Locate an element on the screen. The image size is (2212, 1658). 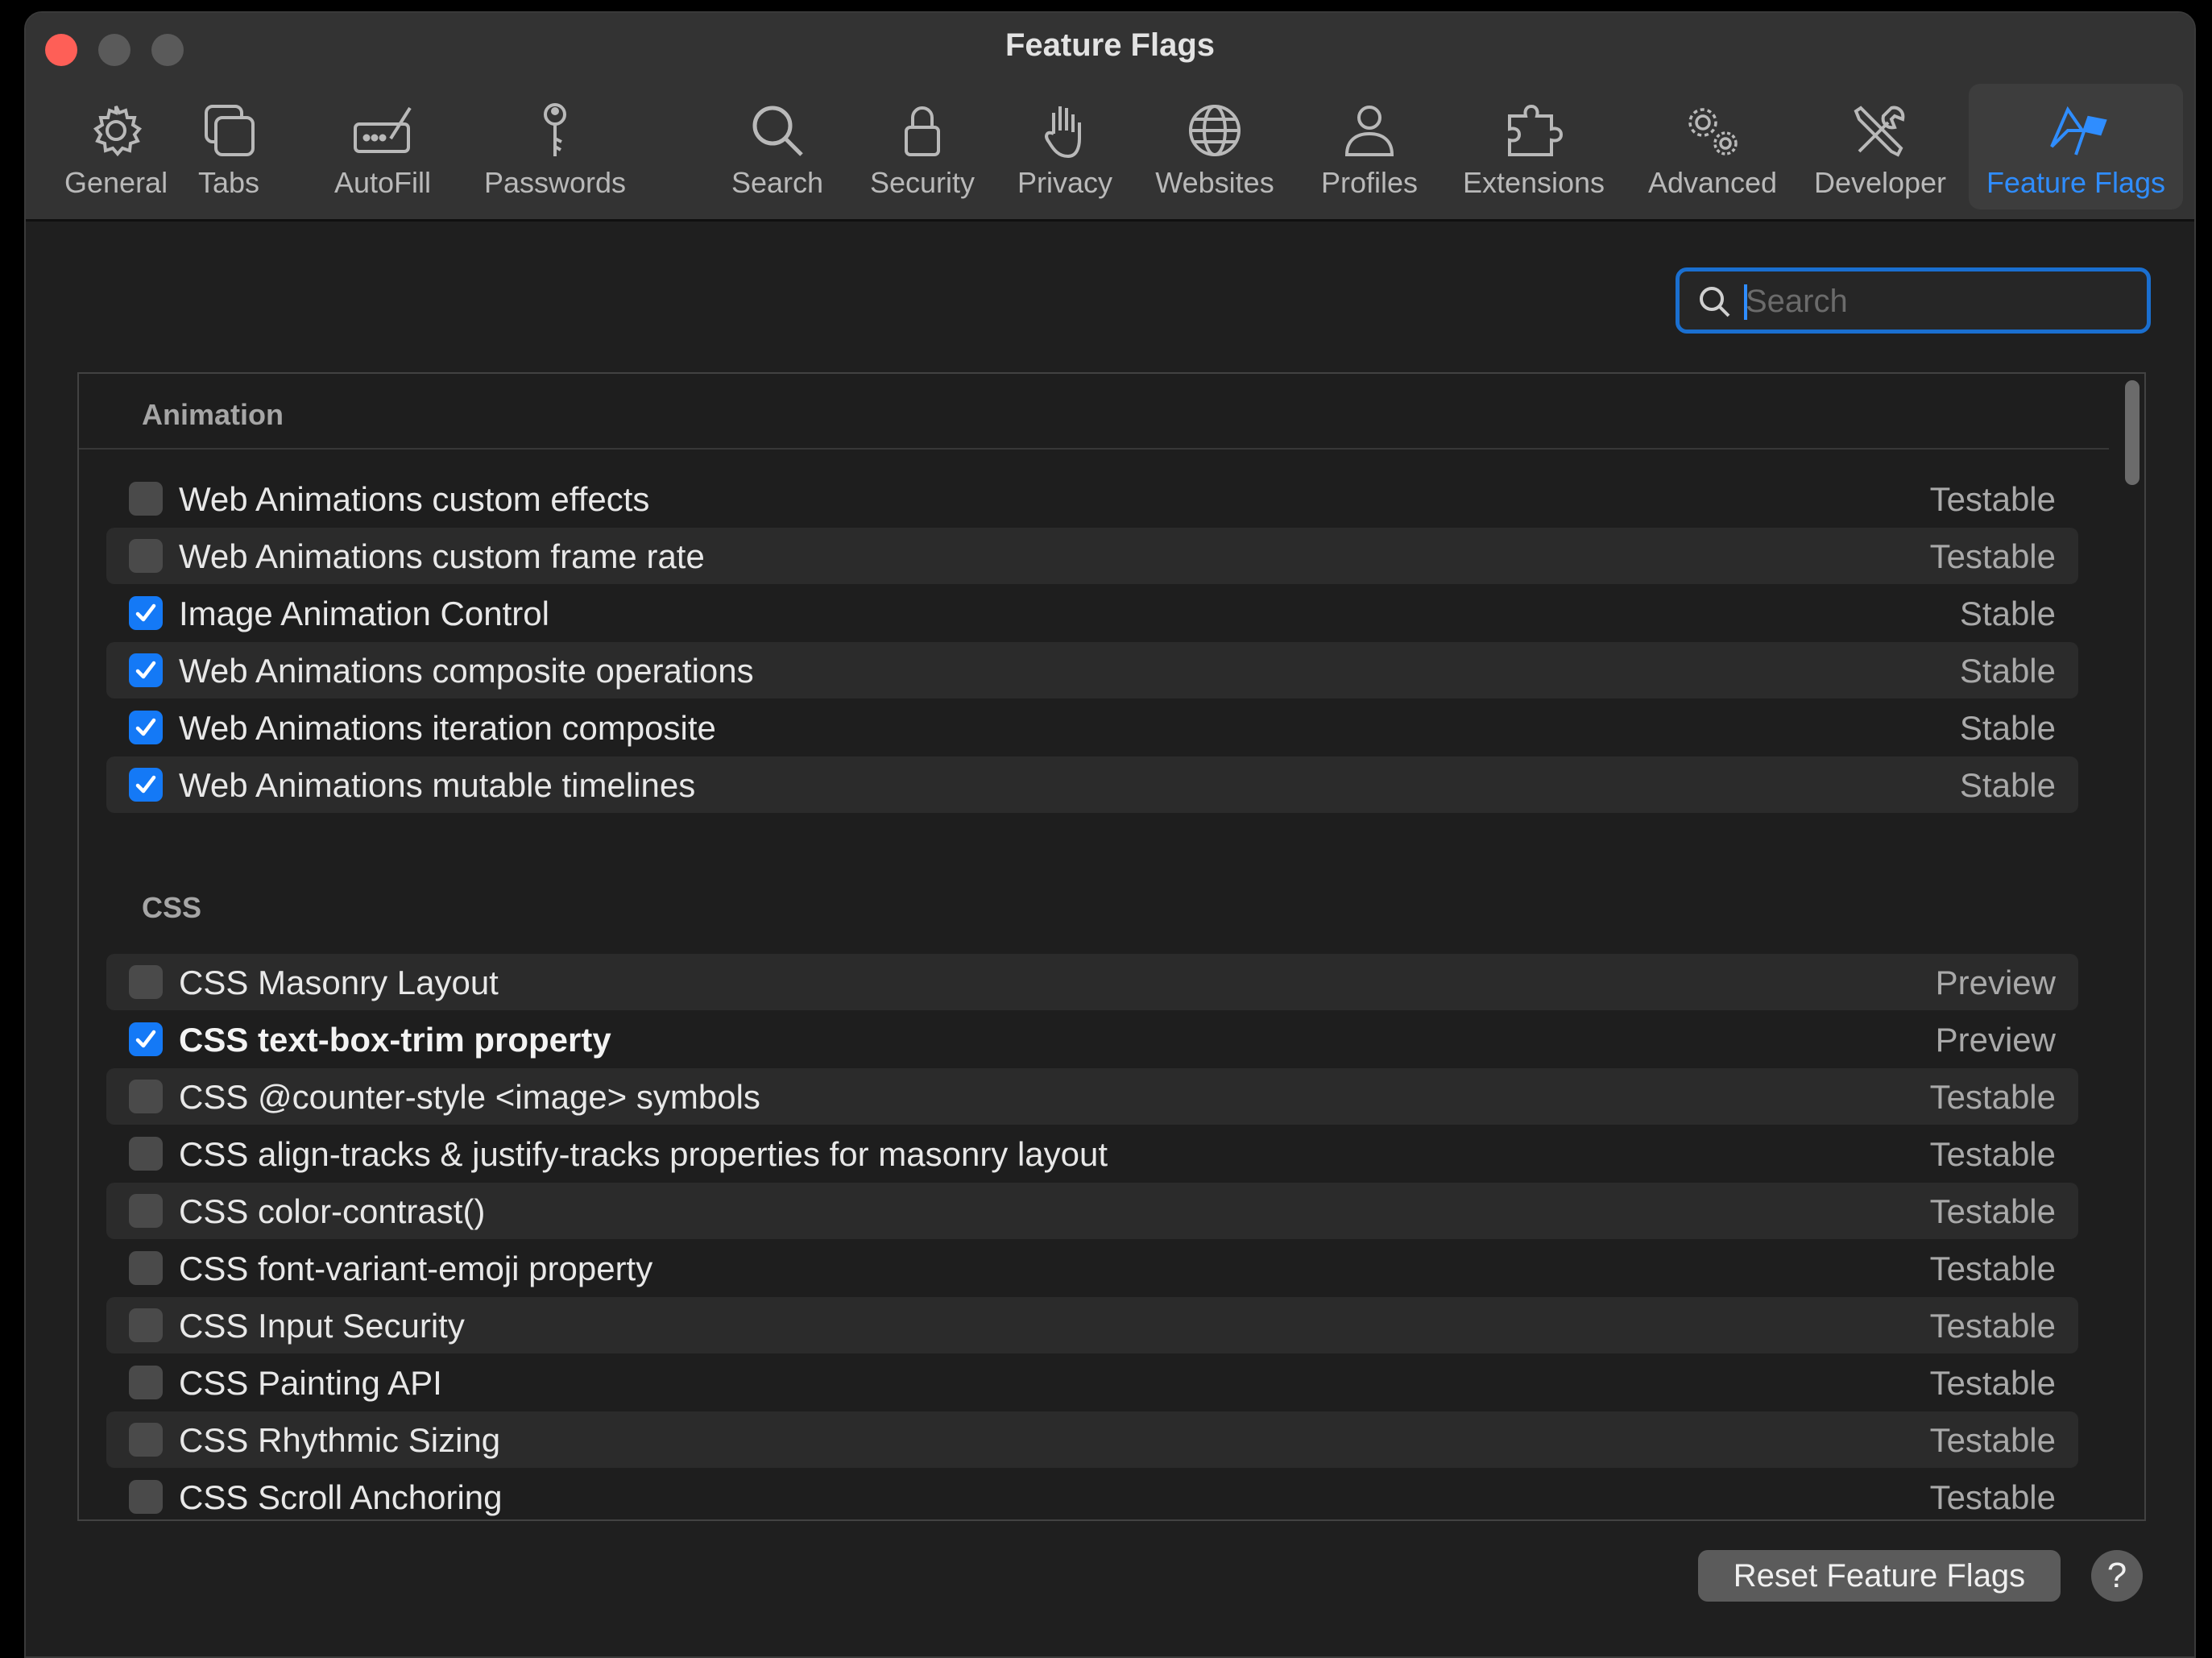
magnifier-icon is located at coordinates (778, 131).